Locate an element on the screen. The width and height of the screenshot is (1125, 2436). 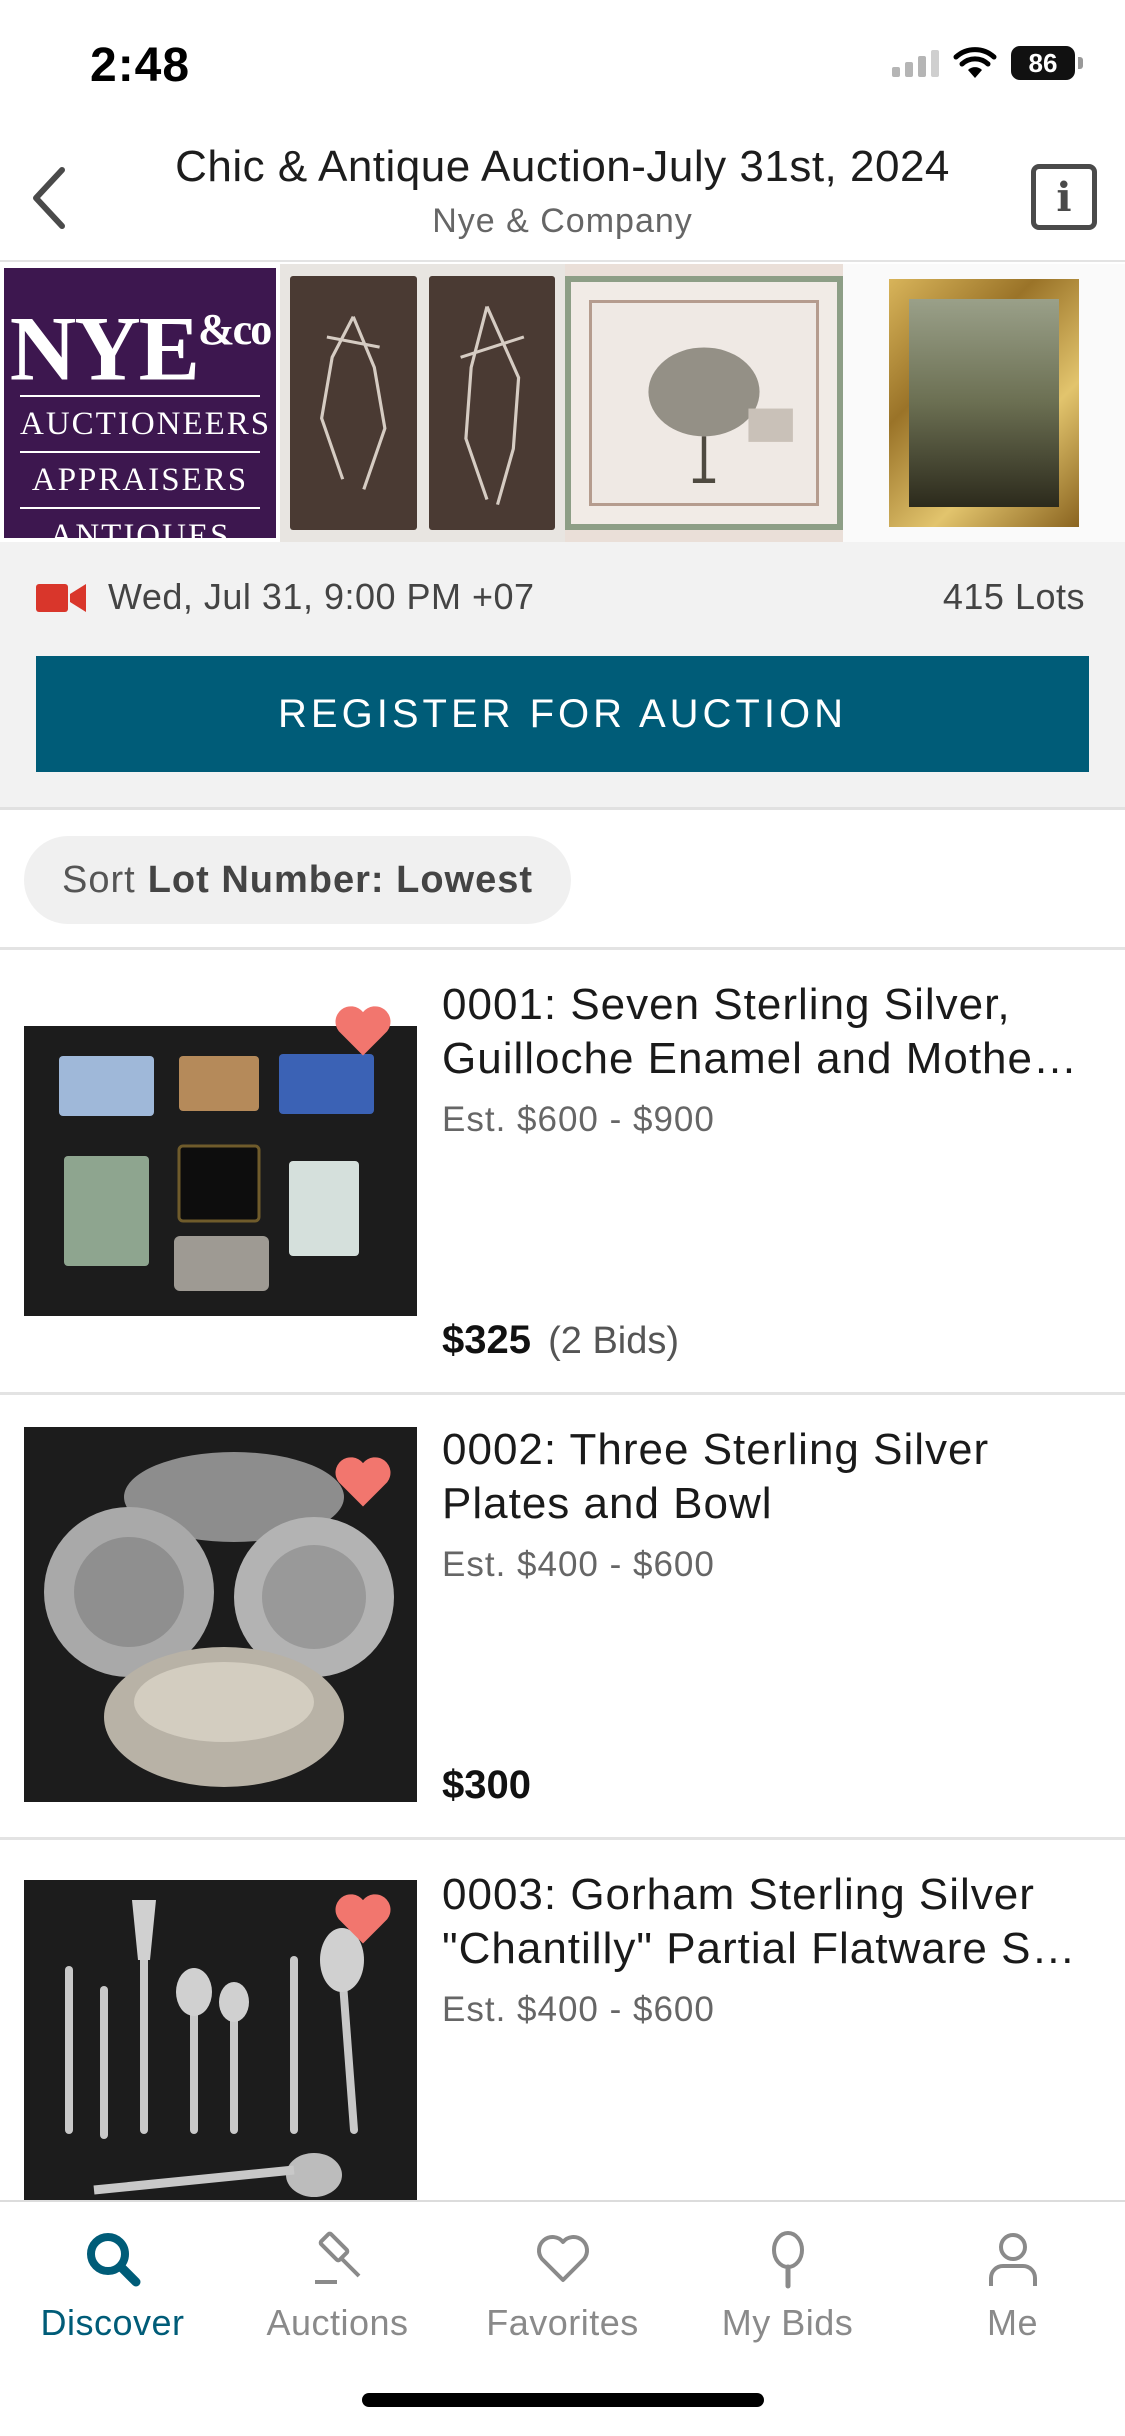
lot-price: $300 is located at coordinates (486, 1785).